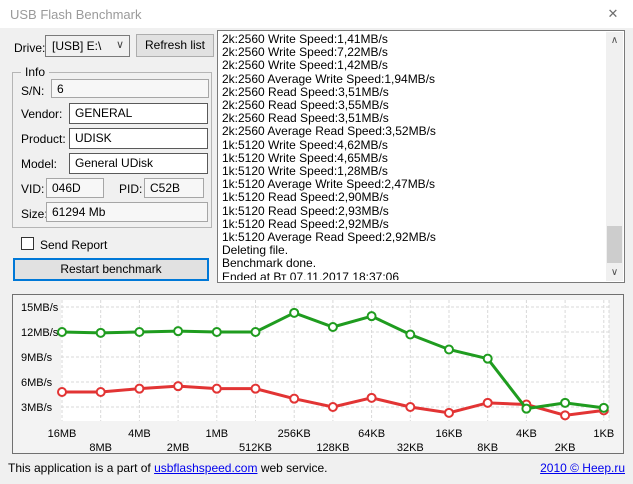  I want to click on vendor-label: Vendor:, so click(42, 114).